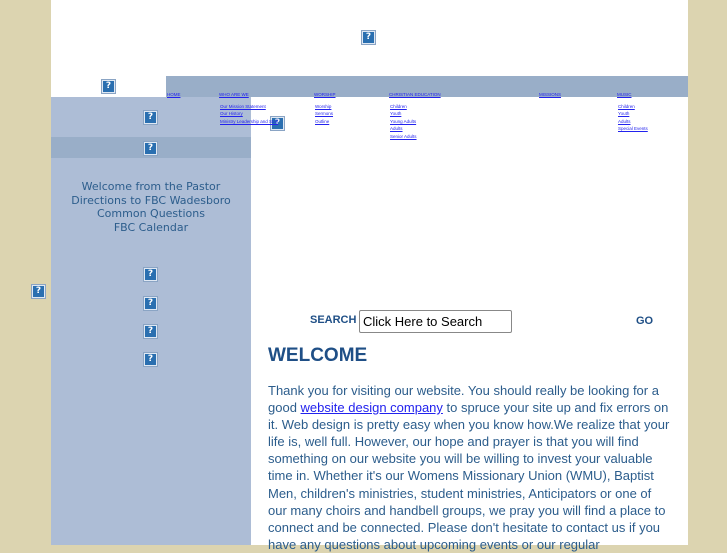 The height and width of the screenshot is (553, 727). Describe the element at coordinates (415, 94) in the screenshot. I see `nav-christian-education-link: CHRISTIAN EDUCATION` at that location.